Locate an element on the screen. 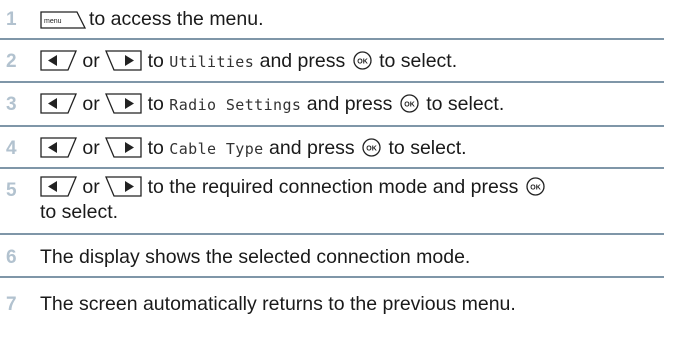 This screenshot has height=351, width=675. step-number: 7 is located at coordinates (11, 304).